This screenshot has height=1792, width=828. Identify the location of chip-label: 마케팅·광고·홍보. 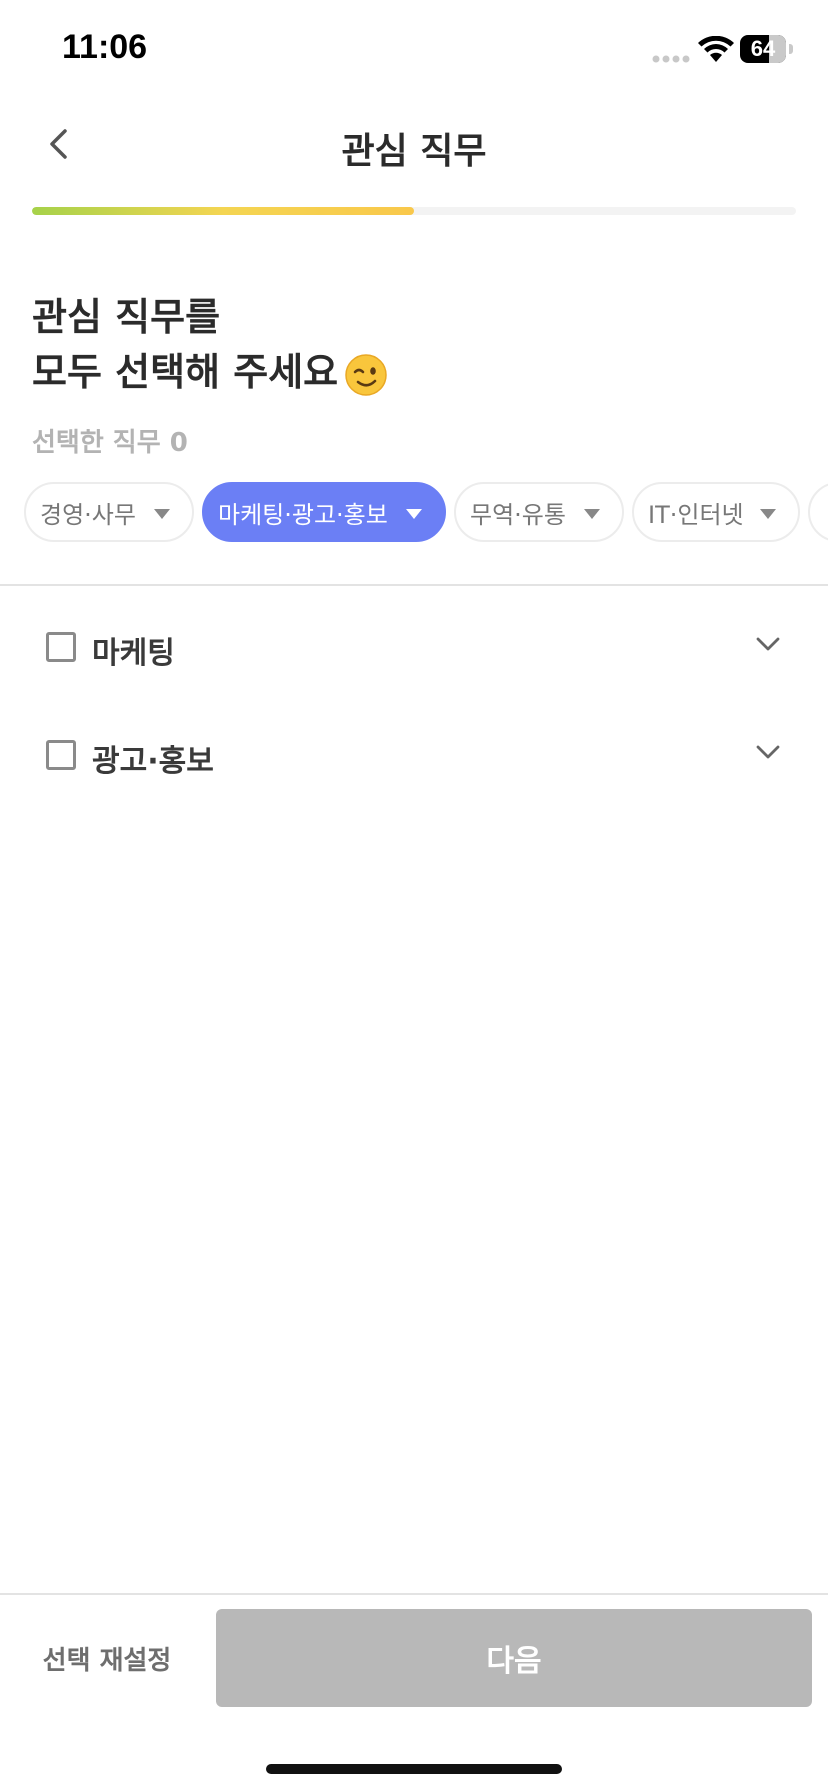
(303, 514).